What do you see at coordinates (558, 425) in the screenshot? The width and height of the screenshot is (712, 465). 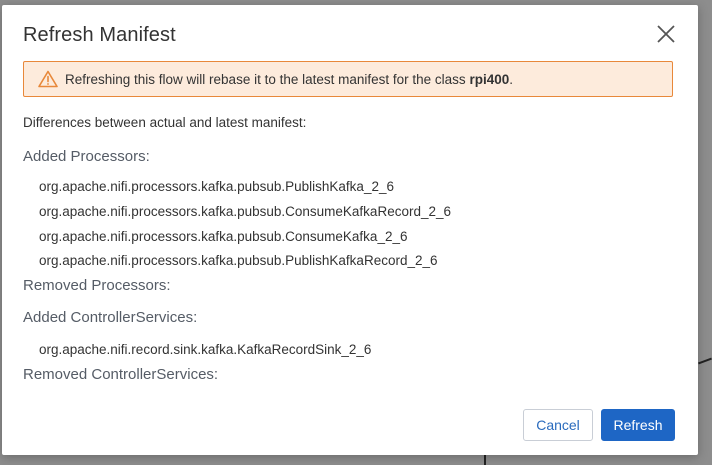 I see `cancel-button: Cancel` at bounding box center [558, 425].